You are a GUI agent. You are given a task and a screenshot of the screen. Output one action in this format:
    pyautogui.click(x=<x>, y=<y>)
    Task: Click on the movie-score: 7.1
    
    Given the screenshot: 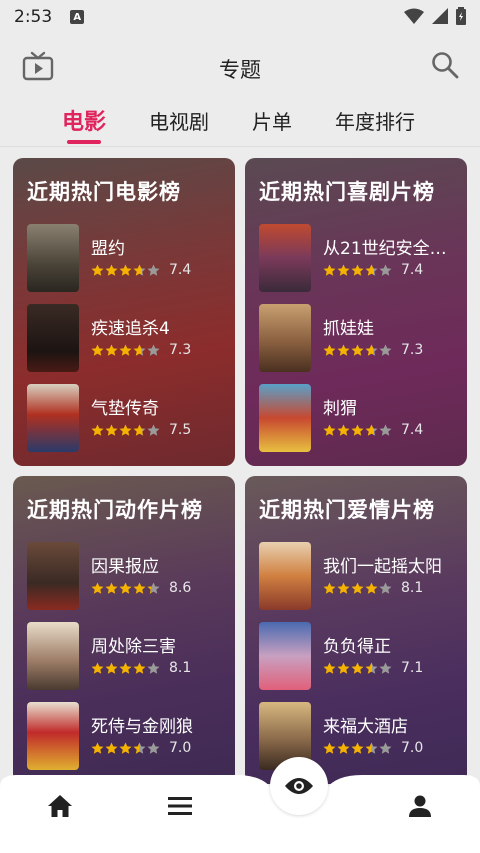 What is the action you would take?
    pyautogui.click(x=412, y=668)
    